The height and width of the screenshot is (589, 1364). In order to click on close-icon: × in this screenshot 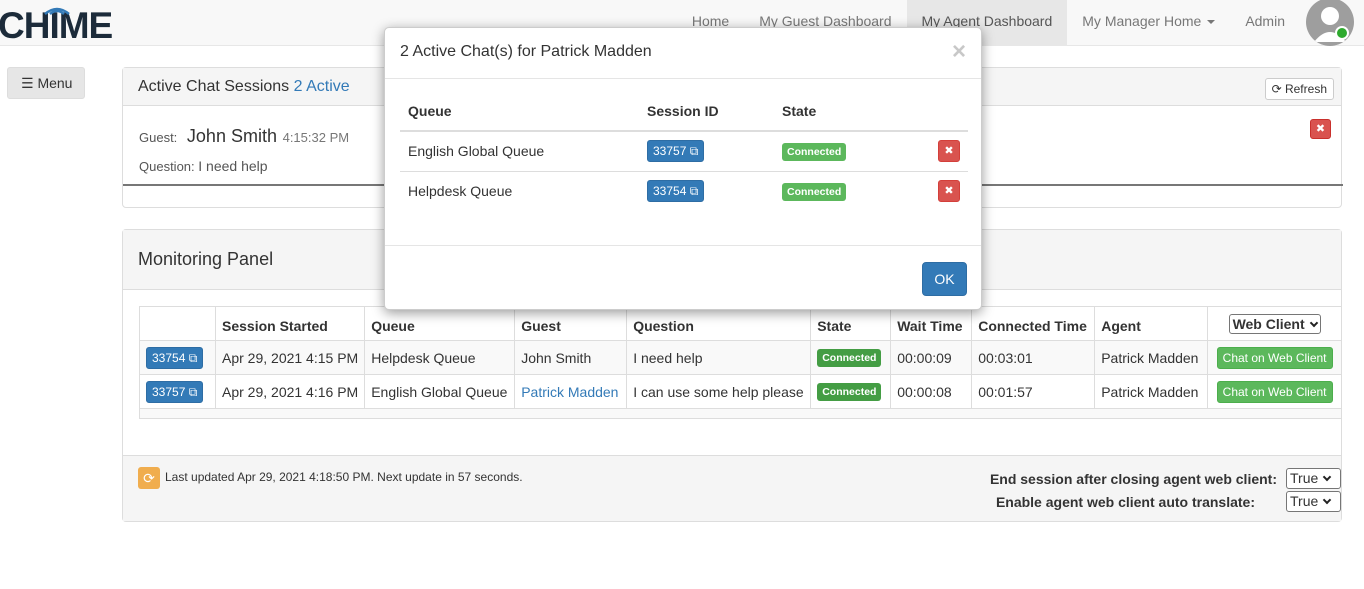, I will do `click(959, 52)`.